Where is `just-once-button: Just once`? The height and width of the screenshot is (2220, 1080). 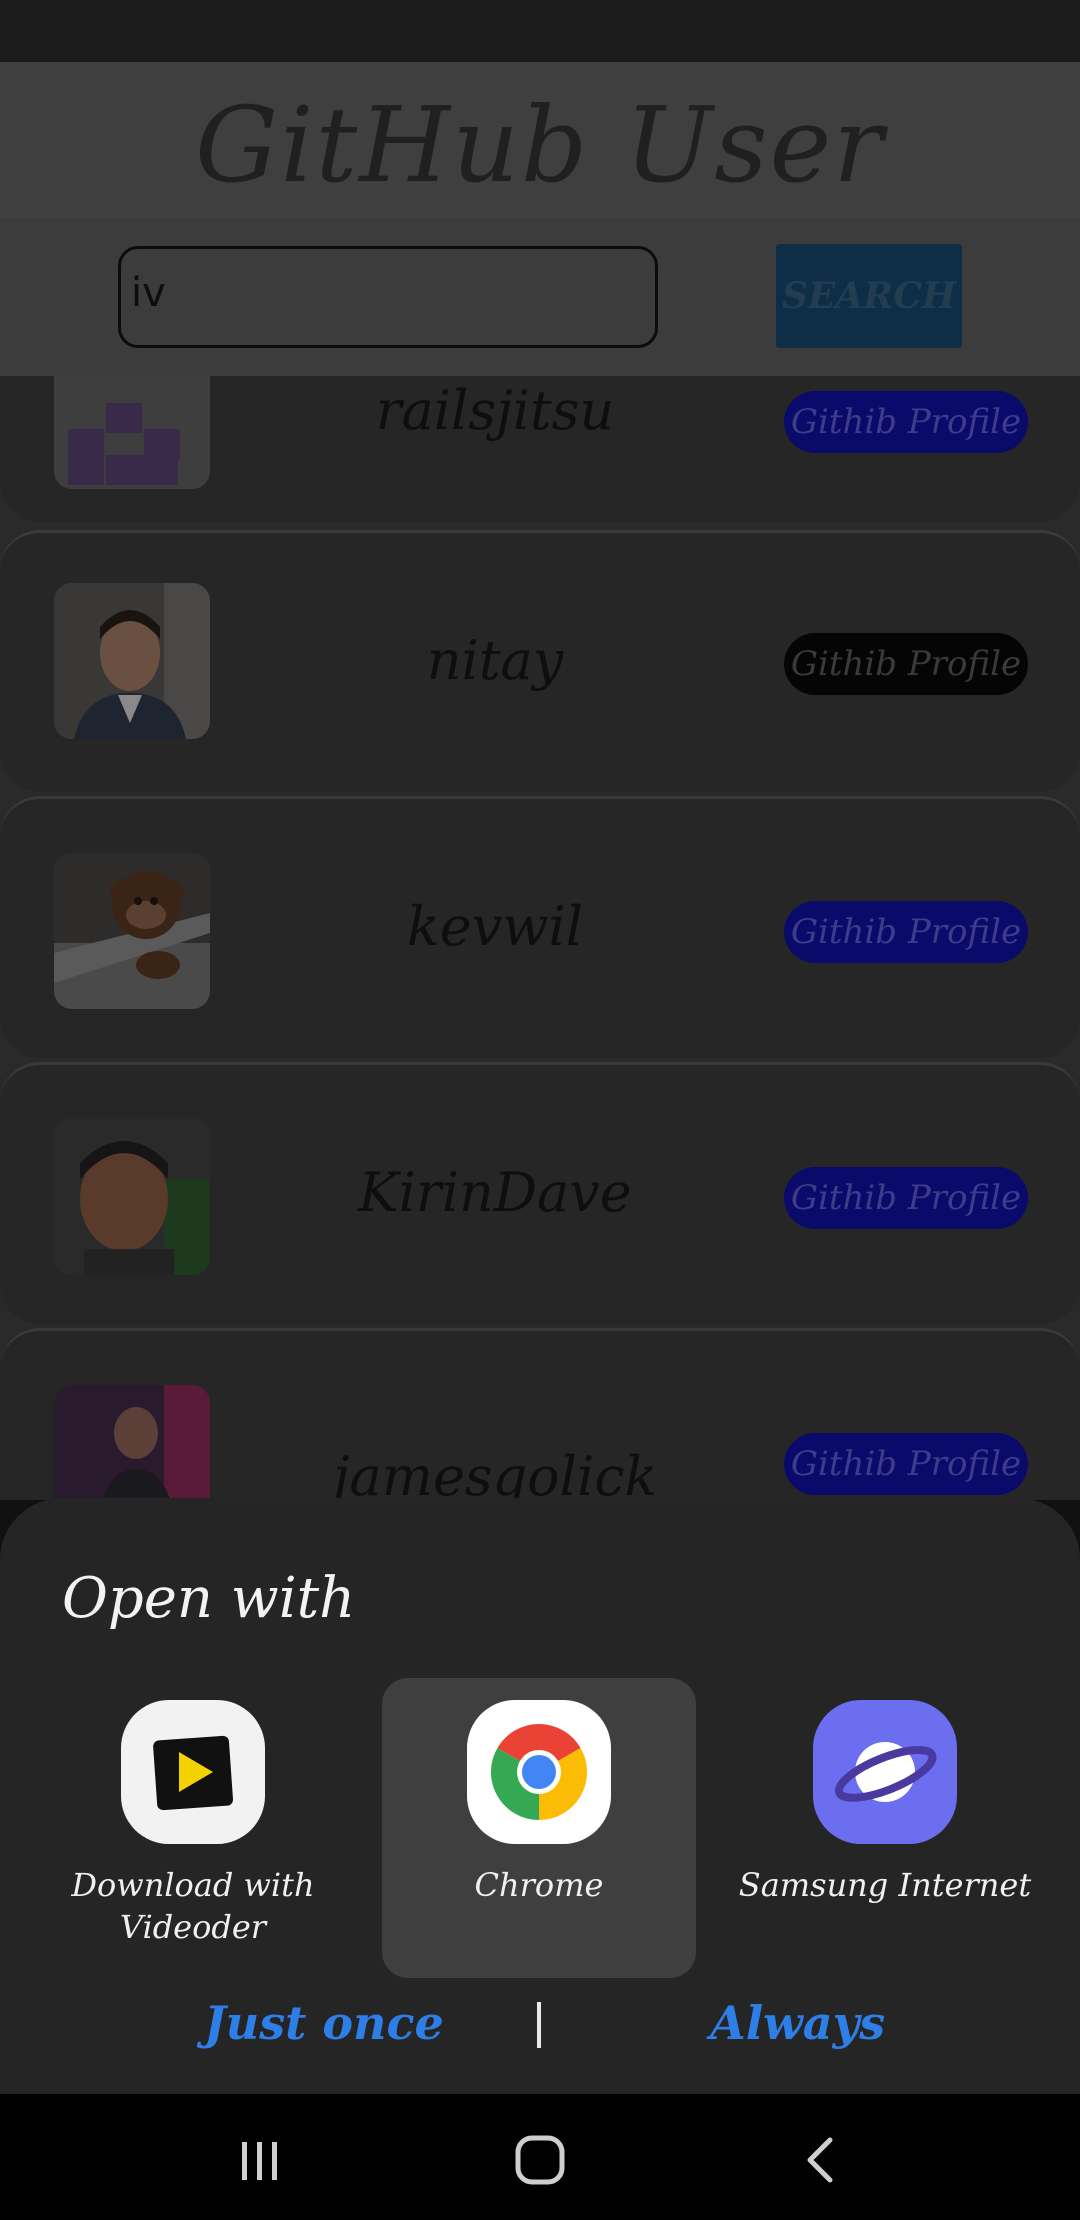
just-once-button: Just once is located at coordinates (324, 2023).